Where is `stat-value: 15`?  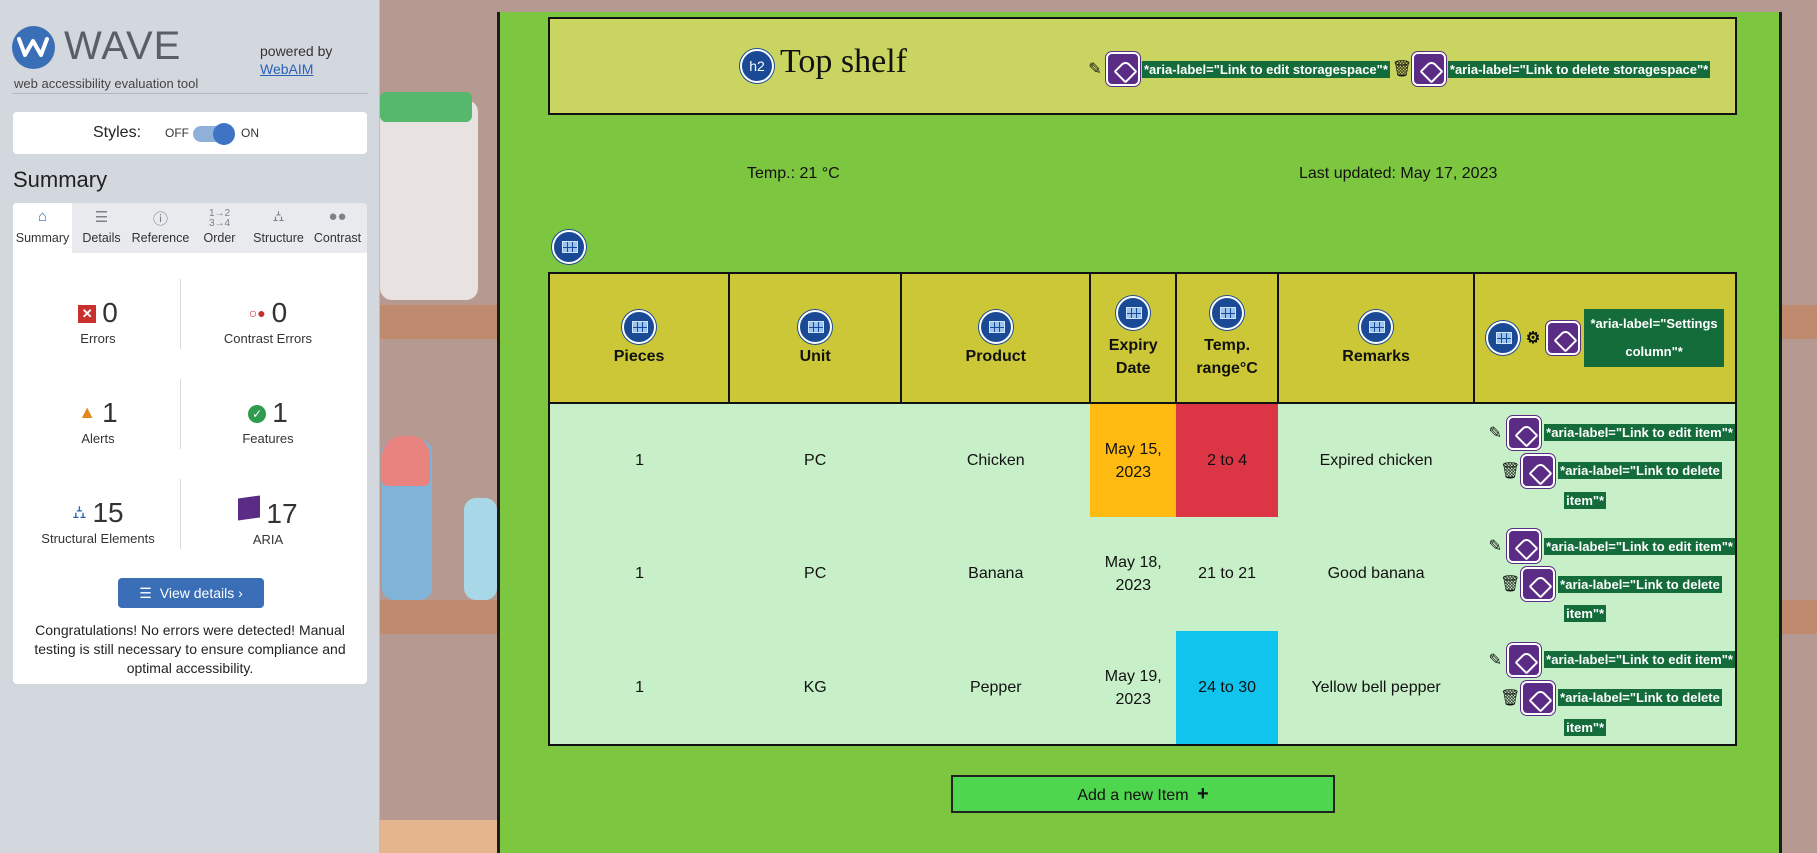
stat-value: 15 is located at coordinates (108, 512).